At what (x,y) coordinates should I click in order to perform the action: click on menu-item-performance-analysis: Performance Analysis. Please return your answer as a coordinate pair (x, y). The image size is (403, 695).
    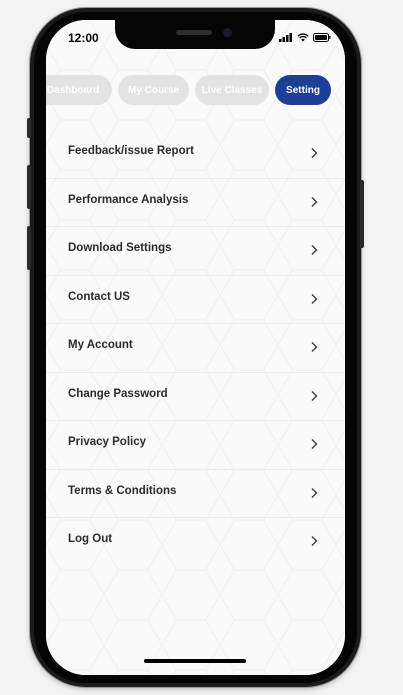
    Looking at the image, I should click on (195, 203).